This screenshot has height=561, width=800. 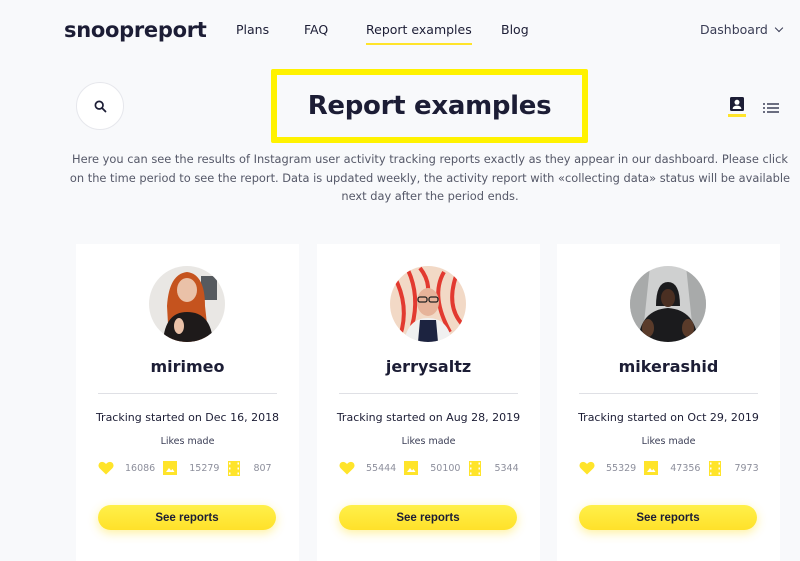 I want to click on tracking-start: Tracking started on Aug 28, 2019, so click(x=428, y=417).